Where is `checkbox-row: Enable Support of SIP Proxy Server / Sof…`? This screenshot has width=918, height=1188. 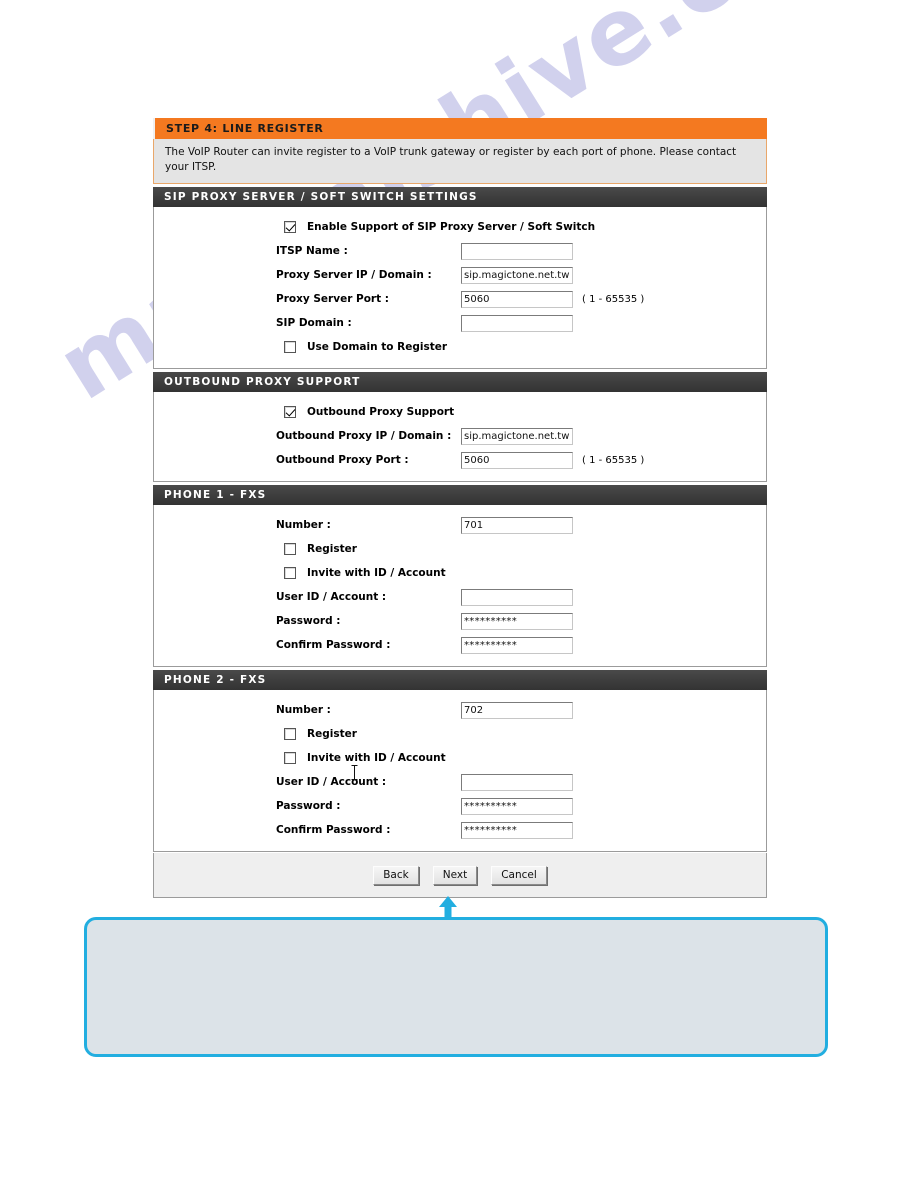
checkbox-row: Enable Support of SIP Proxy Server / Sof… is located at coordinates (460, 227).